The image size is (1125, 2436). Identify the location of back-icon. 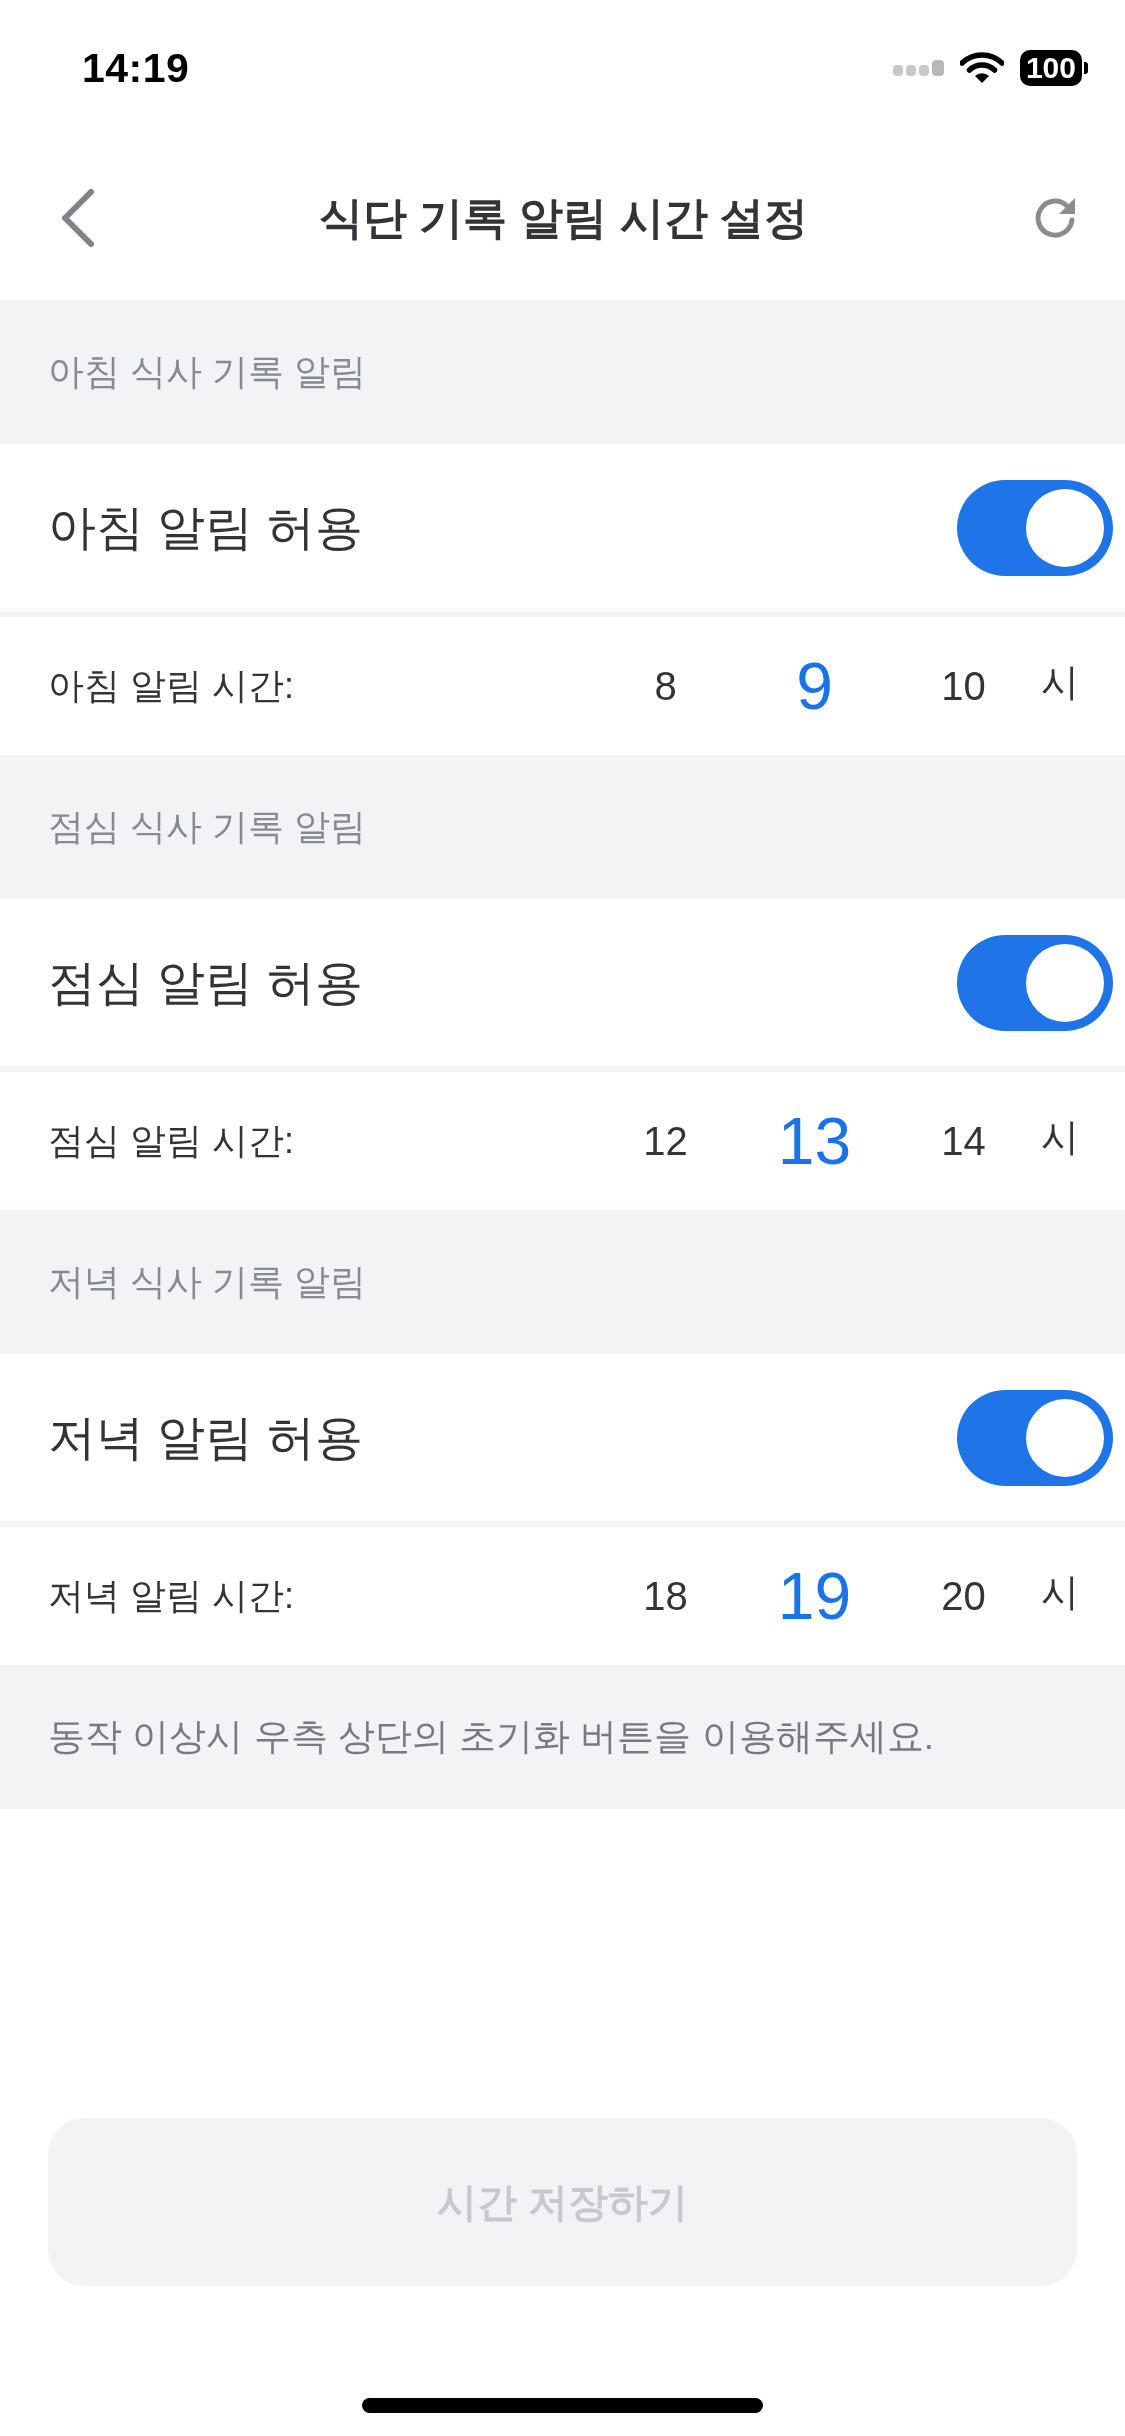
(78, 218).